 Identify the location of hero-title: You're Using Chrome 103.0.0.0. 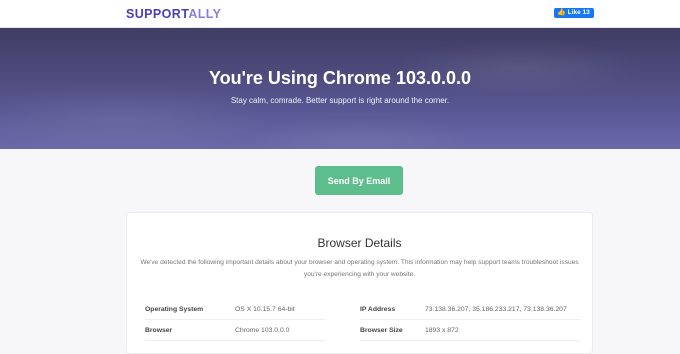
(340, 78).